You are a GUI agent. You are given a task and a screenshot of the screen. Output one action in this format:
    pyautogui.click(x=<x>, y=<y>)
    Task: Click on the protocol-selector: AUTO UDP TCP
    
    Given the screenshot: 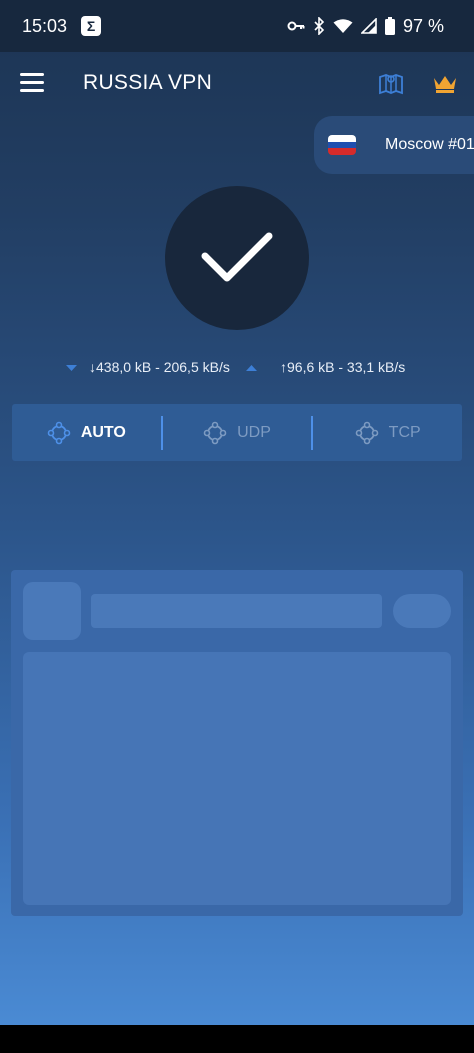 What is the action you would take?
    pyautogui.click(x=237, y=432)
    